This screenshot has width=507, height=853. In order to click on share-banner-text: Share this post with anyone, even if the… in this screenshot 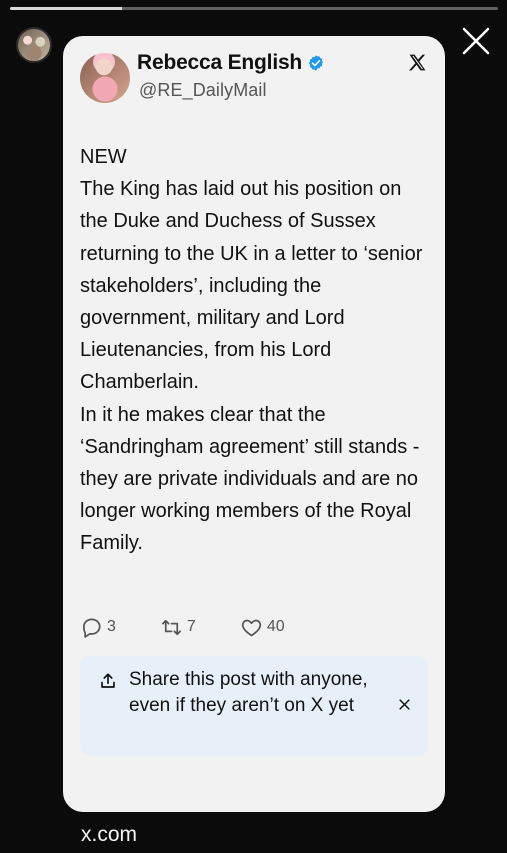, I will do `click(248, 692)`.